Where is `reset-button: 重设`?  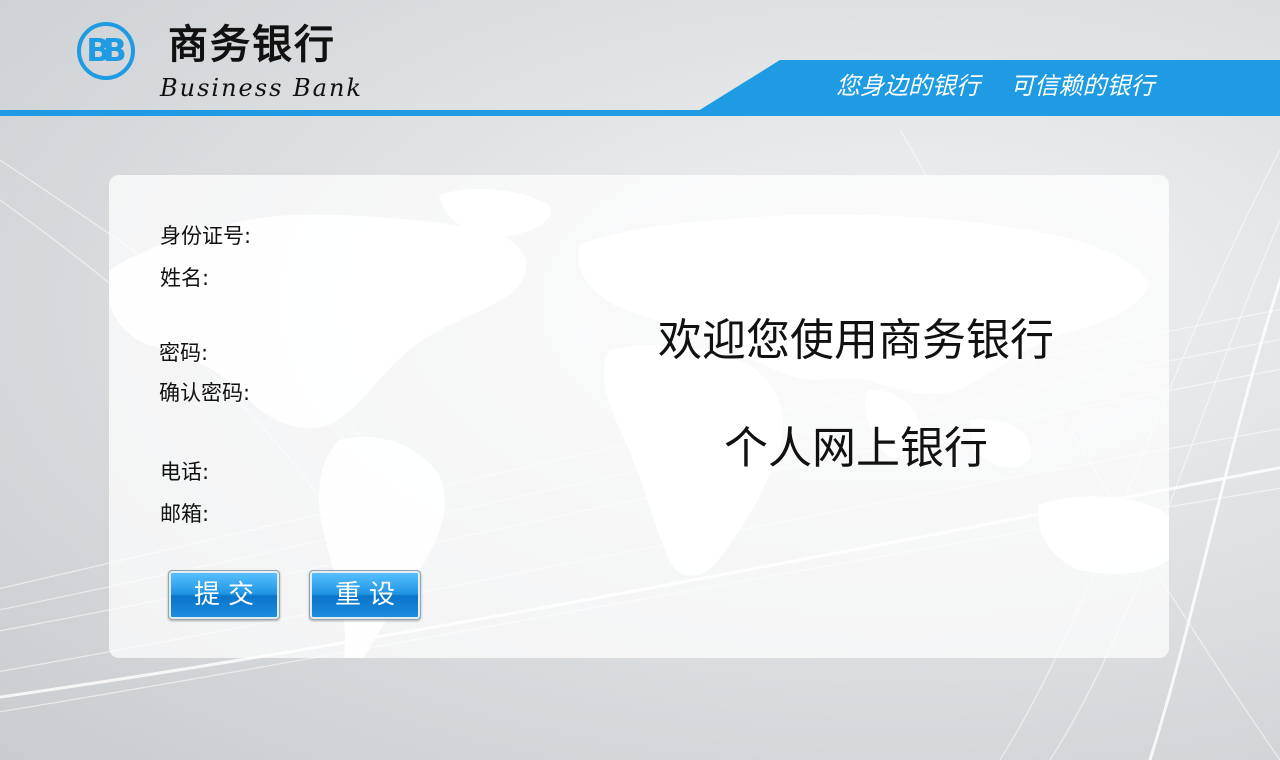 reset-button: 重设 is located at coordinates (365, 595).